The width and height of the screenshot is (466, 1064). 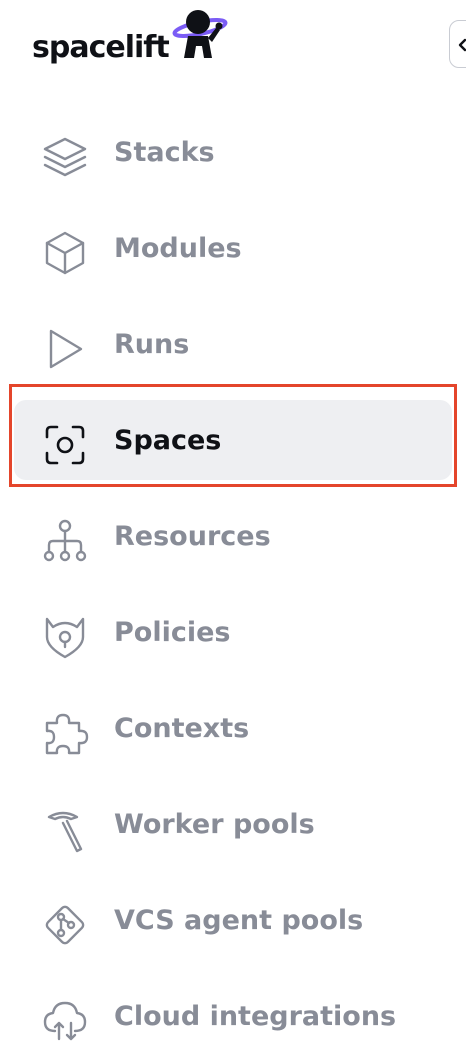 What do you see at coordinates (101, 47) in the screenshot?
I see `logo-wordmark: spacelift` at bounding box center [101, 47].